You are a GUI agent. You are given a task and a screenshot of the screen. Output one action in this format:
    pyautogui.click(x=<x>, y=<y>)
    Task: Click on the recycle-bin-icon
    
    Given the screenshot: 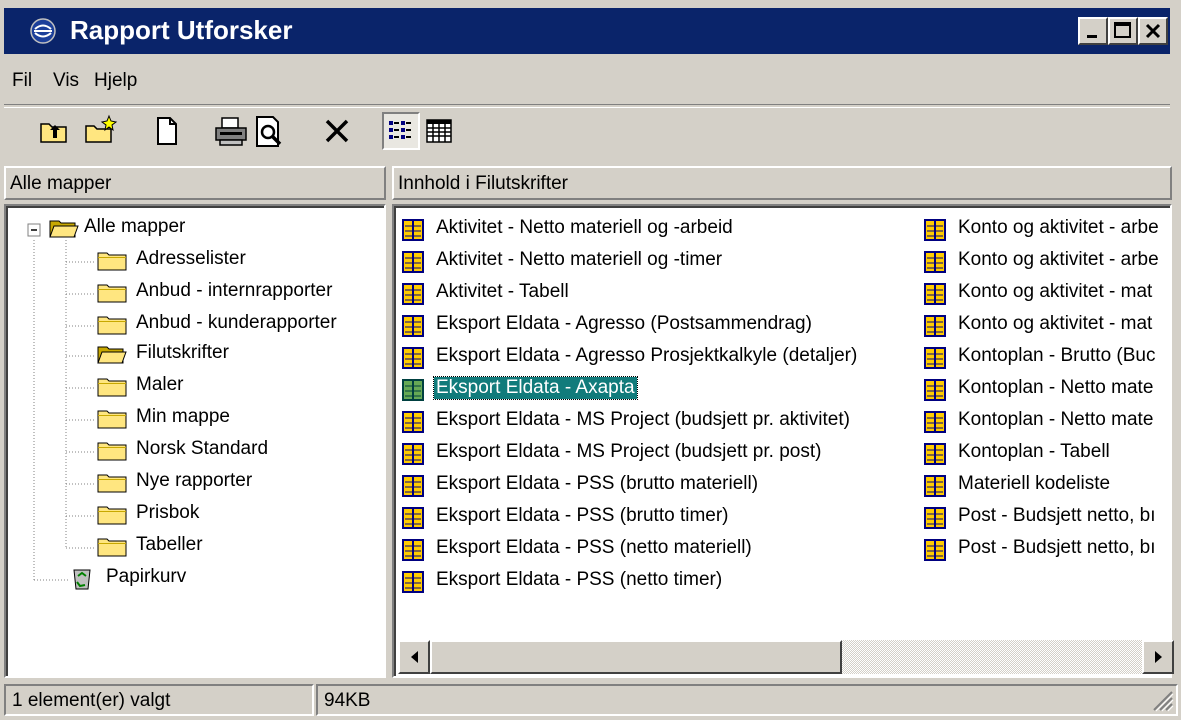 What is the action you would take?
    pyautogui.click(x=82, y=579)
    